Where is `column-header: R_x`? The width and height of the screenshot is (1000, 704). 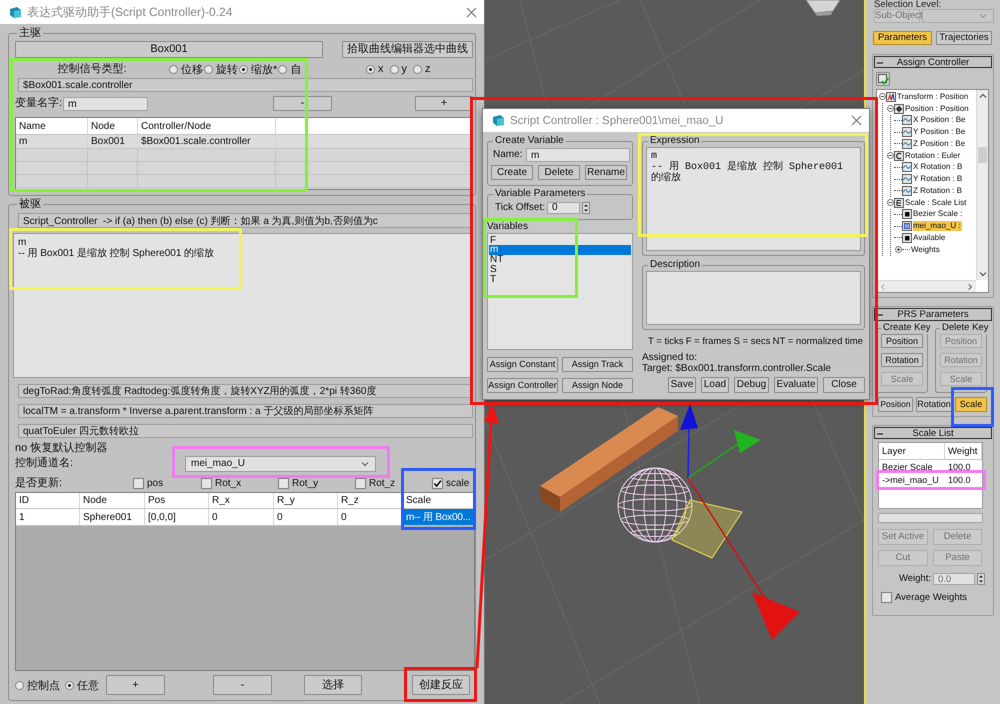 column-header: R_x is located at coordinates (241, 500).